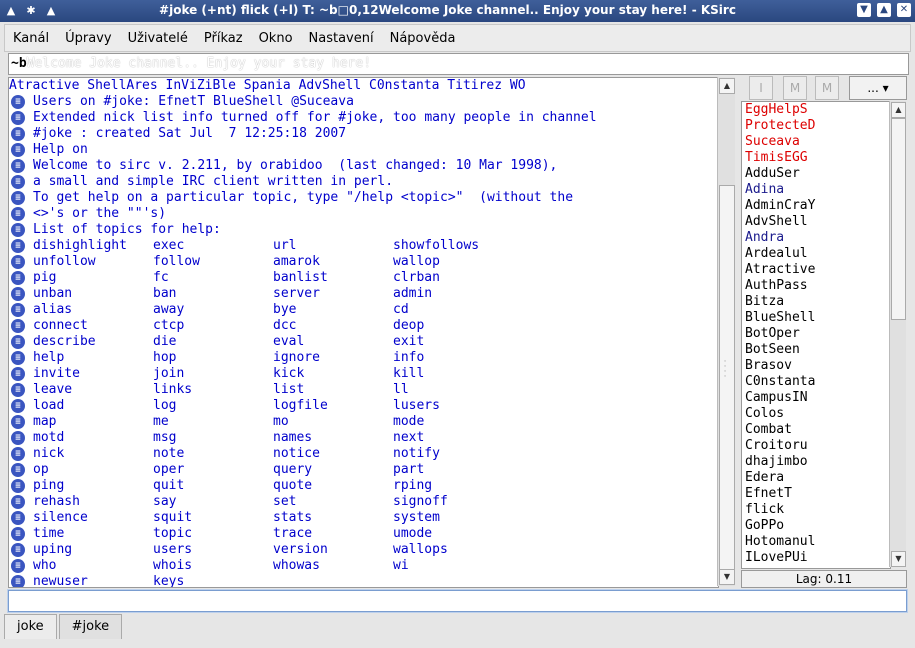  I want to click on nick-item: ProtecteD, so click(816, 126).